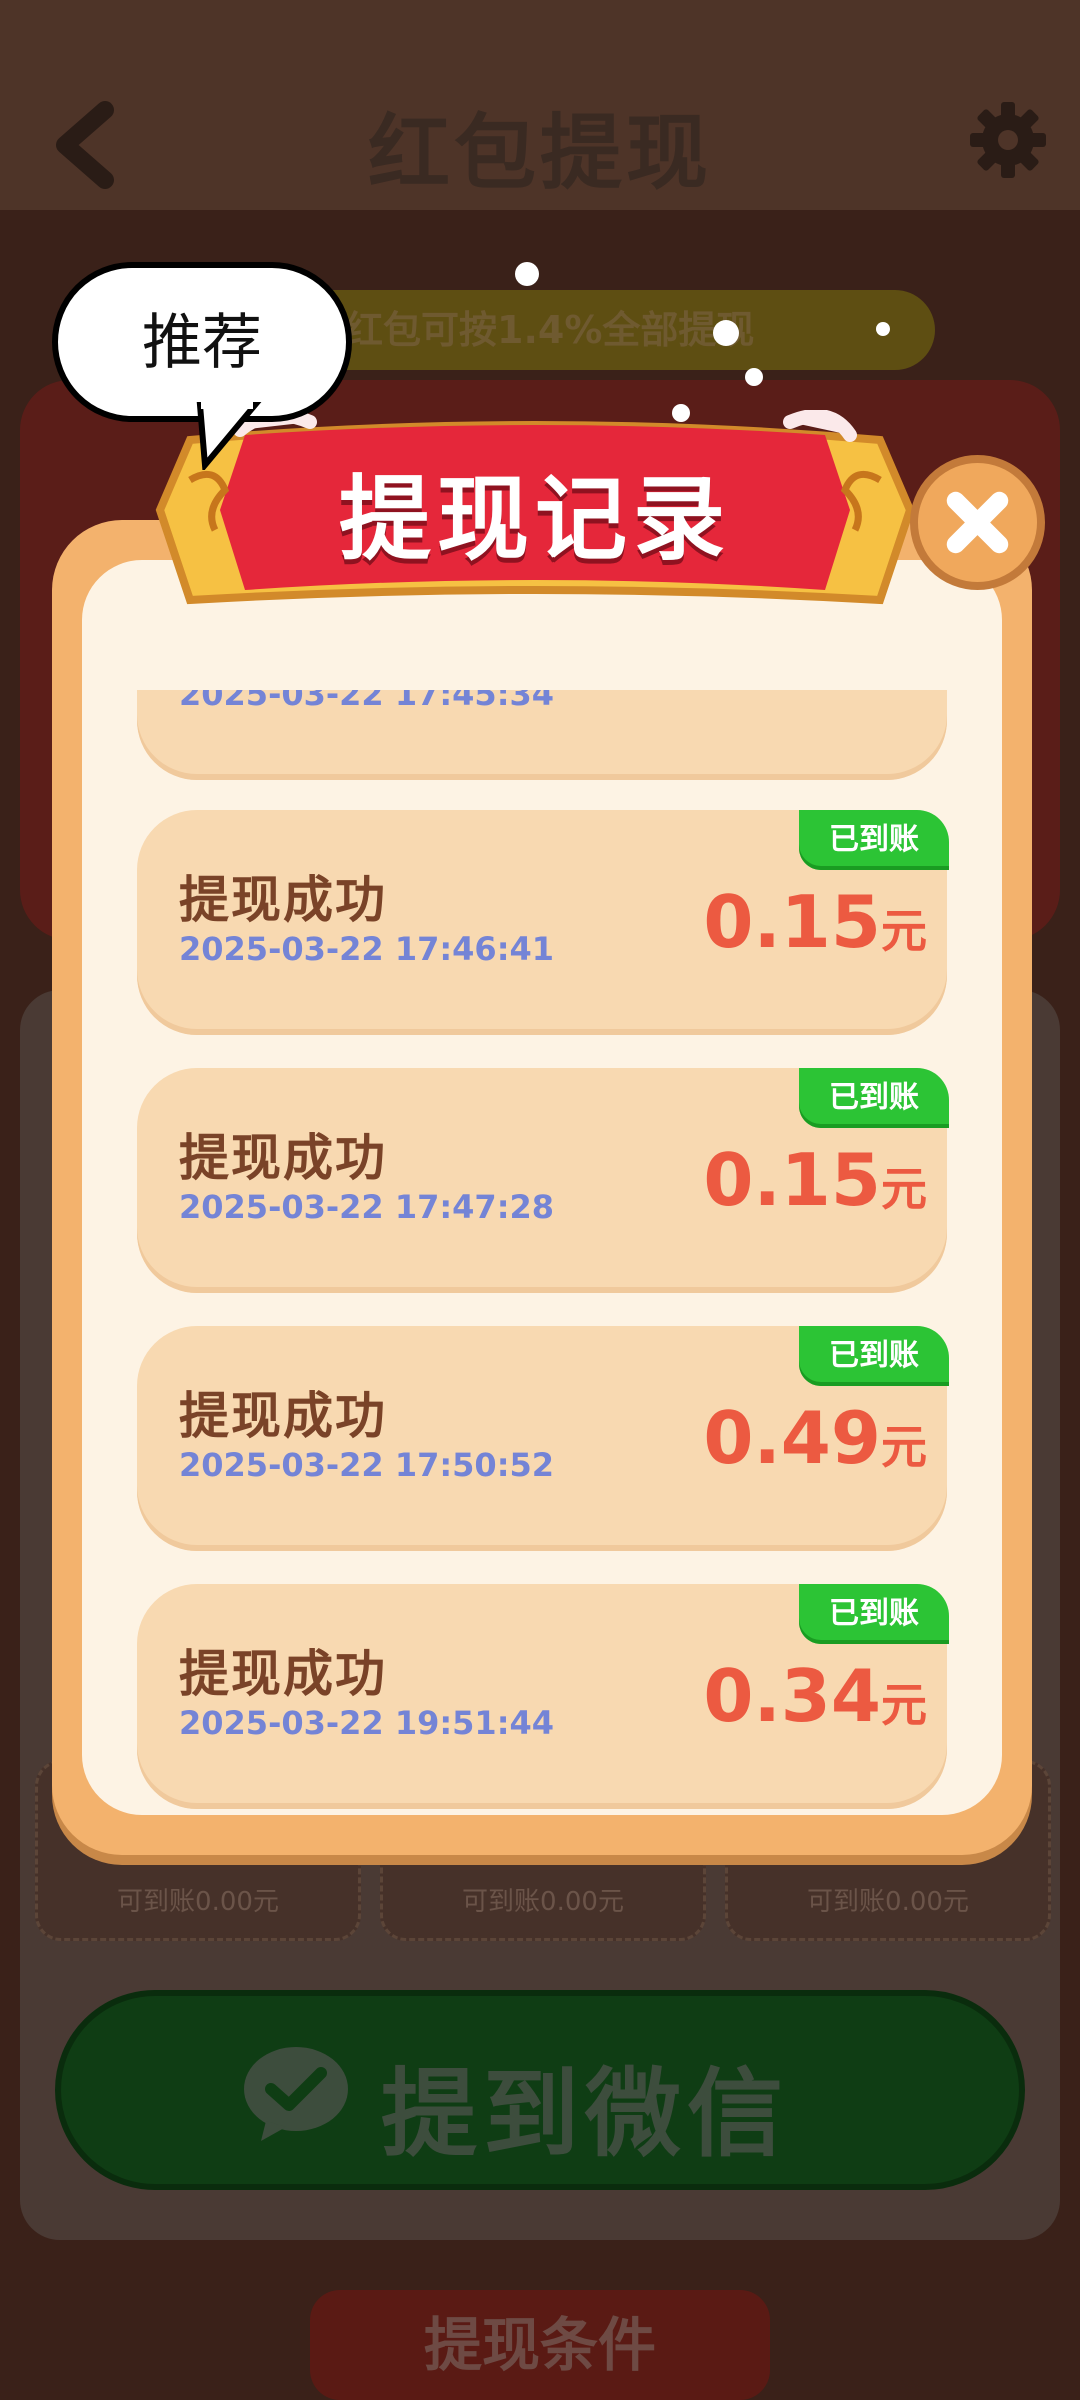 This screenshot has height=2400, width=1080. I want to click on wechat-icon, so click(296, 2094).